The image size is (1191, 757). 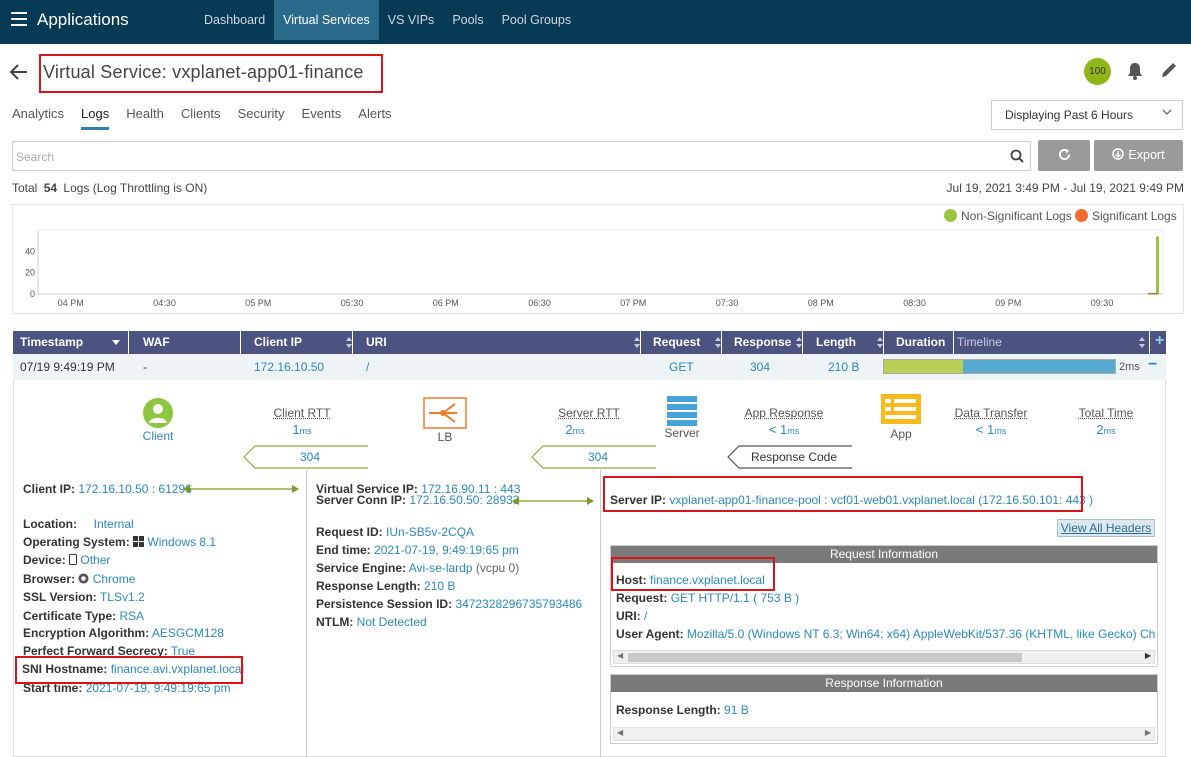 I want to click on duration-segment-server, so click(x=1038, y=366).